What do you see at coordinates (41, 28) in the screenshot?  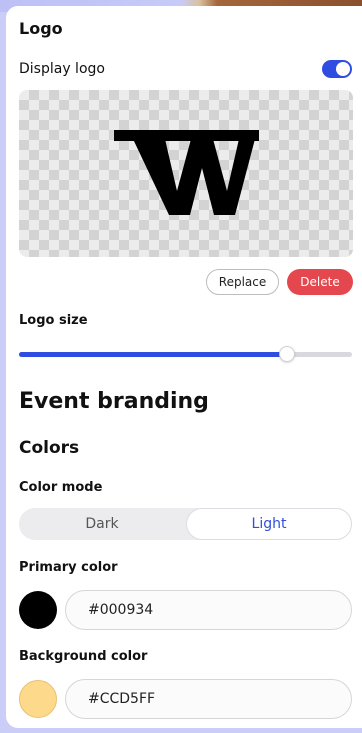 I see `logo-section-title: Logo` at bounding box center [41, 28].